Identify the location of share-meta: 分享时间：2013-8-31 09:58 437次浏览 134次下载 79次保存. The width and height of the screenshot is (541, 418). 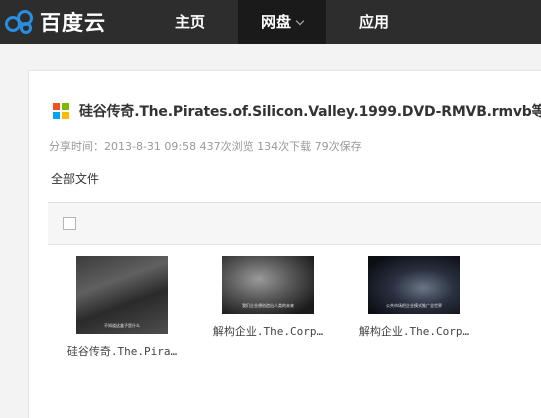
(205, 146).